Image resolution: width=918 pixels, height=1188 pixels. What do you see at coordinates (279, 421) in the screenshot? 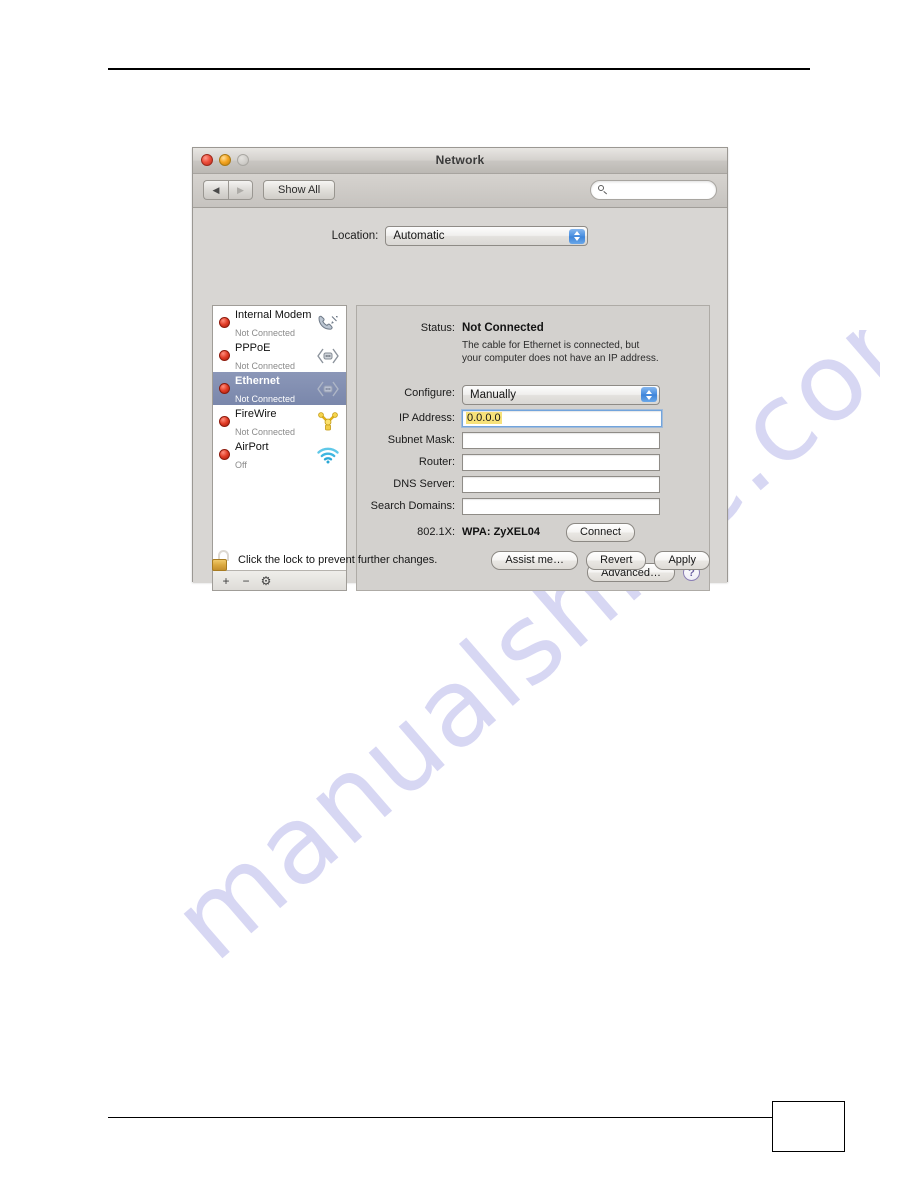
I see `service-item-firewire: FireWire Not Connected` at bounding box center [279, 421].